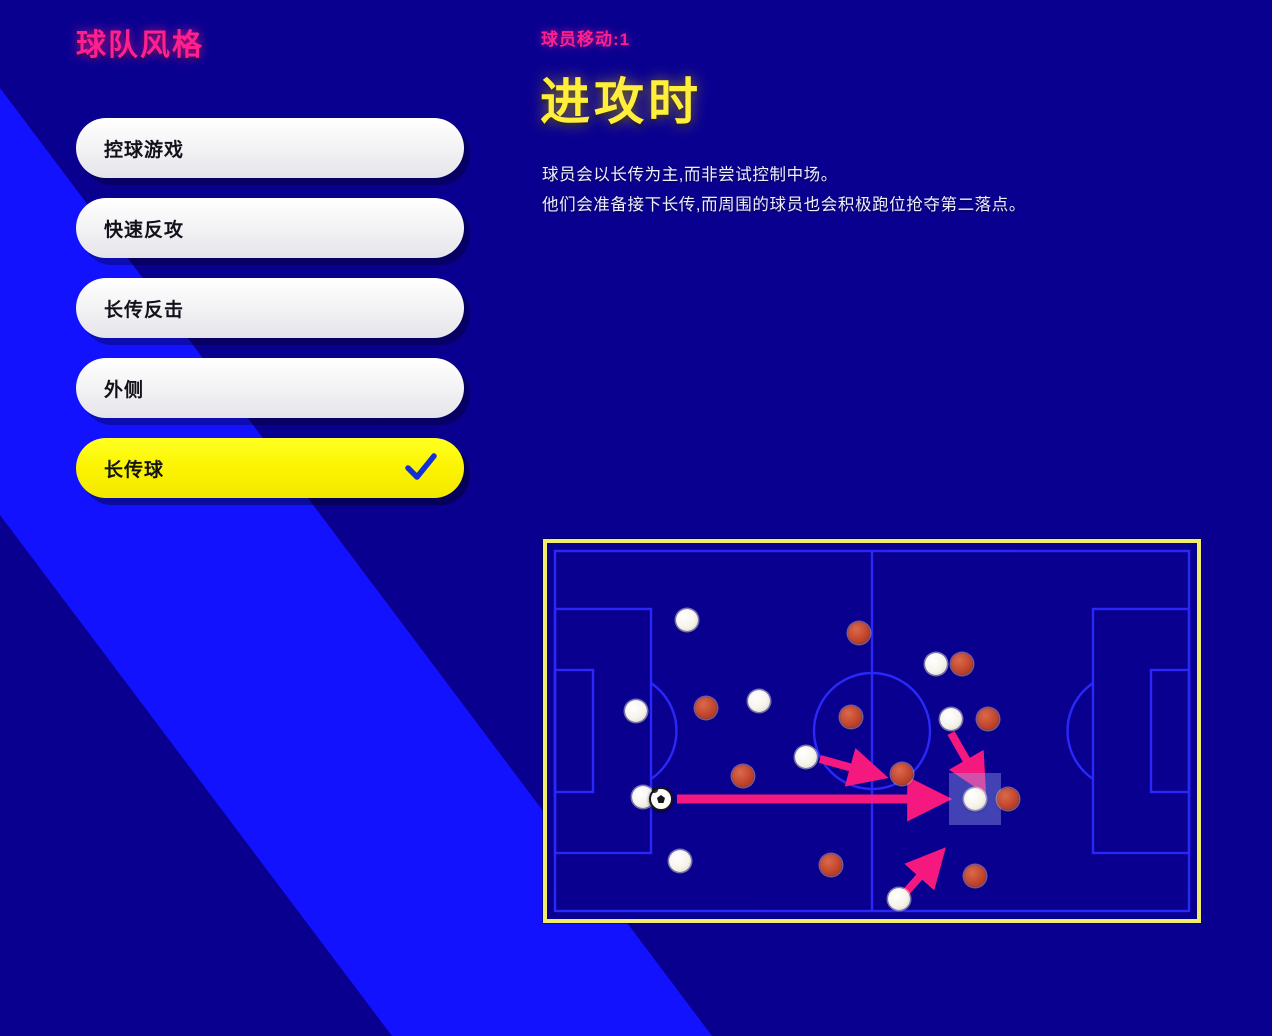  What do you see at coordinates (144, 230) in the screenshot?
I see `style-option-label: 快速反攻` at bounding box center [144, 230].